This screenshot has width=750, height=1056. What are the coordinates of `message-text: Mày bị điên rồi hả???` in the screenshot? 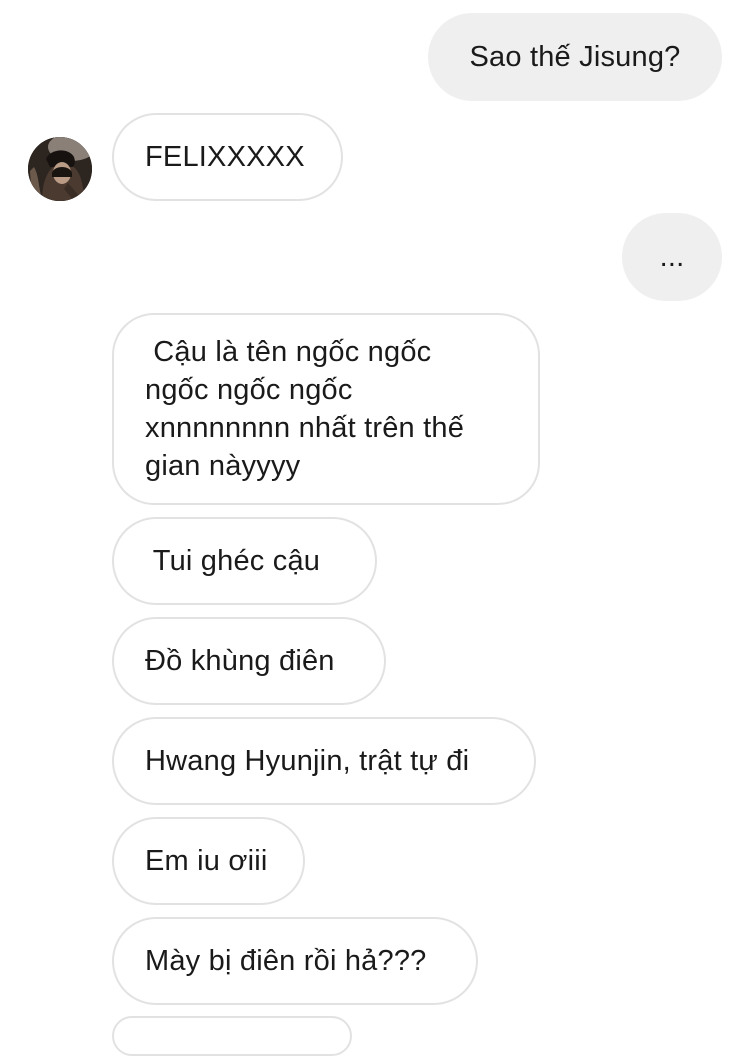 It's located at (286, 961).